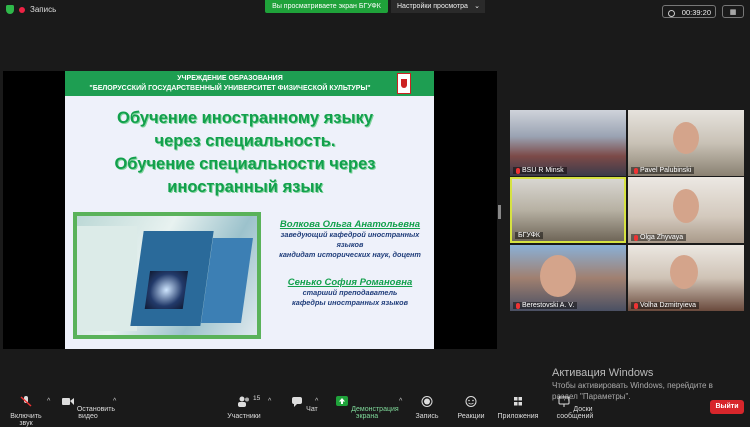  I want to click on leave-meeting-button: Выйти, so click(727, 407).